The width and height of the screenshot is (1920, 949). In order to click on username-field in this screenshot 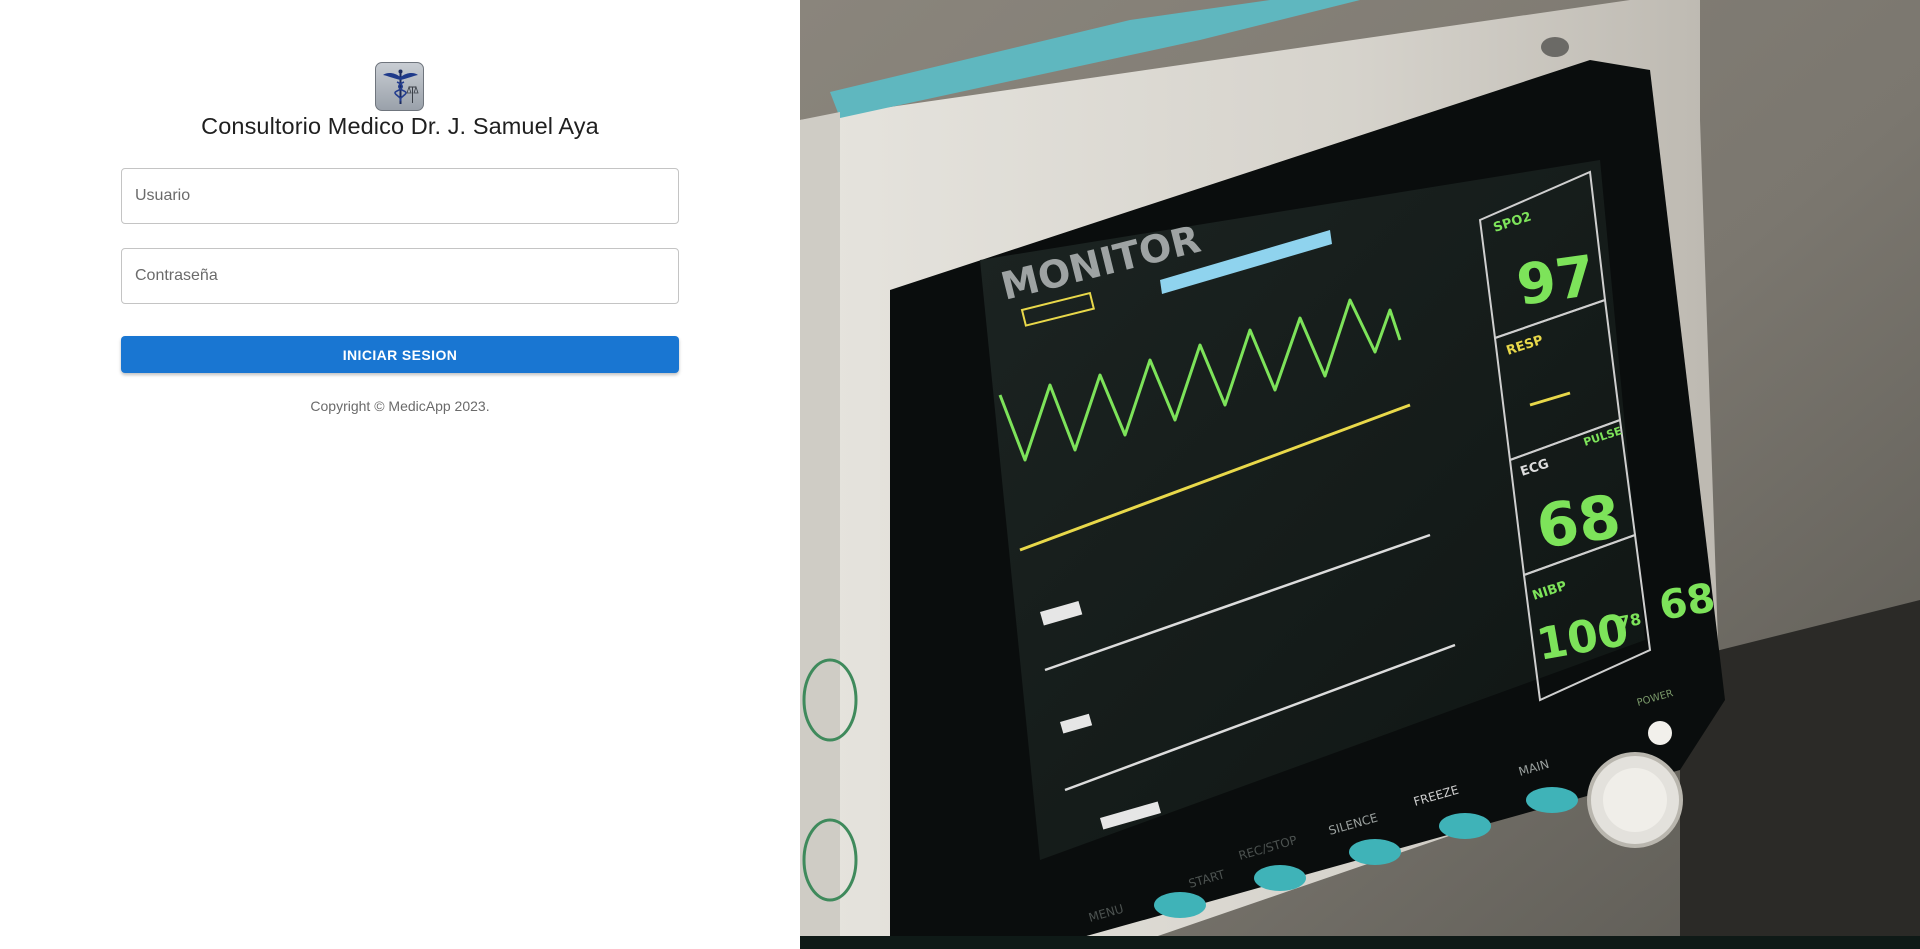, I will do `click(400, 196)`.